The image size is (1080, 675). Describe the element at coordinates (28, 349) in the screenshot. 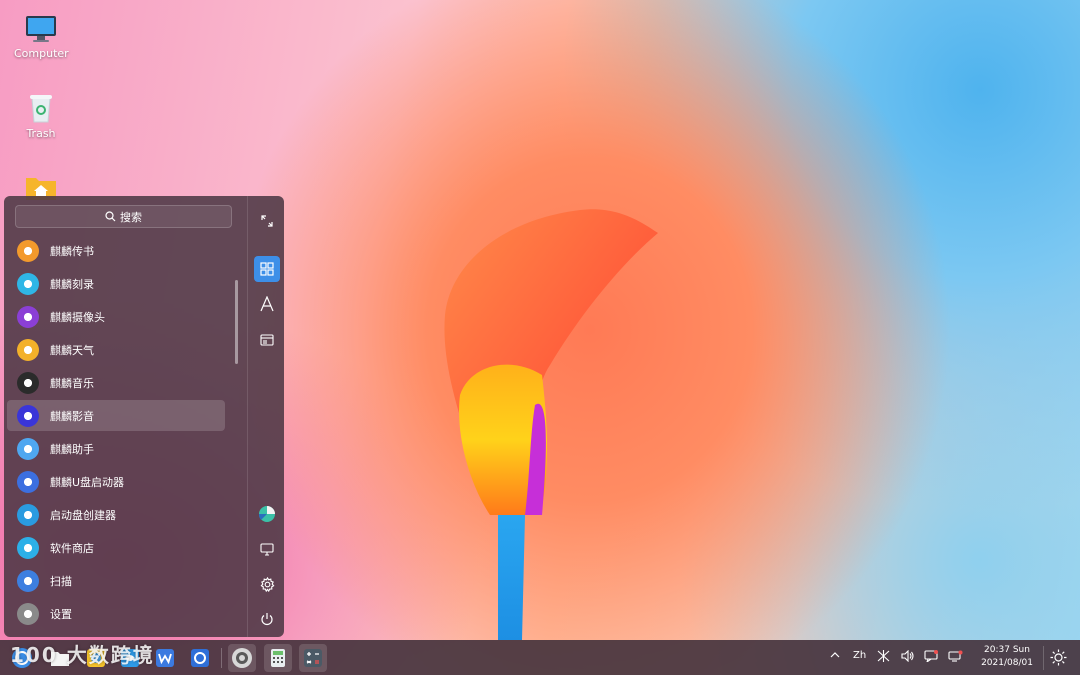

I see `weather-icon` at that location.